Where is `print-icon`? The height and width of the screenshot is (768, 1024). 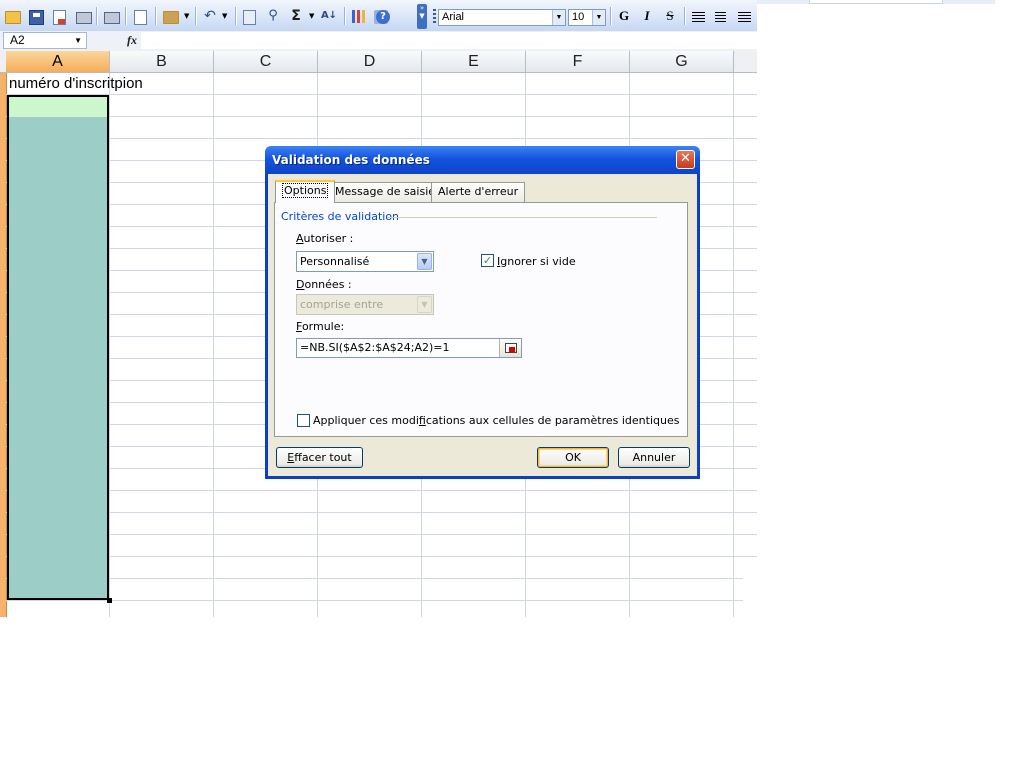 print-icon is located at coordinates (112, 18).